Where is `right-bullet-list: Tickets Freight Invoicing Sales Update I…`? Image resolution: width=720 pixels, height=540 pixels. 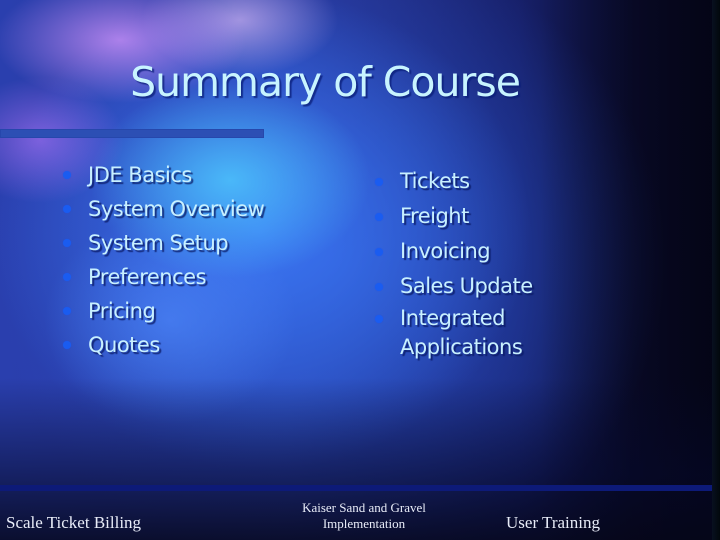
right-bullet-list: Tickets Freight Invoicing Sales Update I… is located at coordinates (454, 263).